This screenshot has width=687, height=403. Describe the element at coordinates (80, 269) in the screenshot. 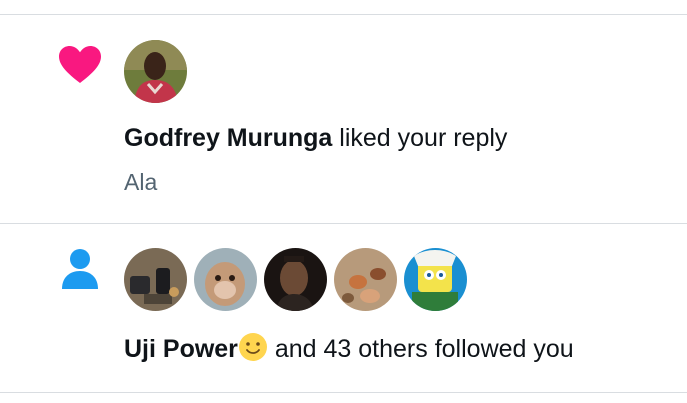

I see `person-icon` at that location.